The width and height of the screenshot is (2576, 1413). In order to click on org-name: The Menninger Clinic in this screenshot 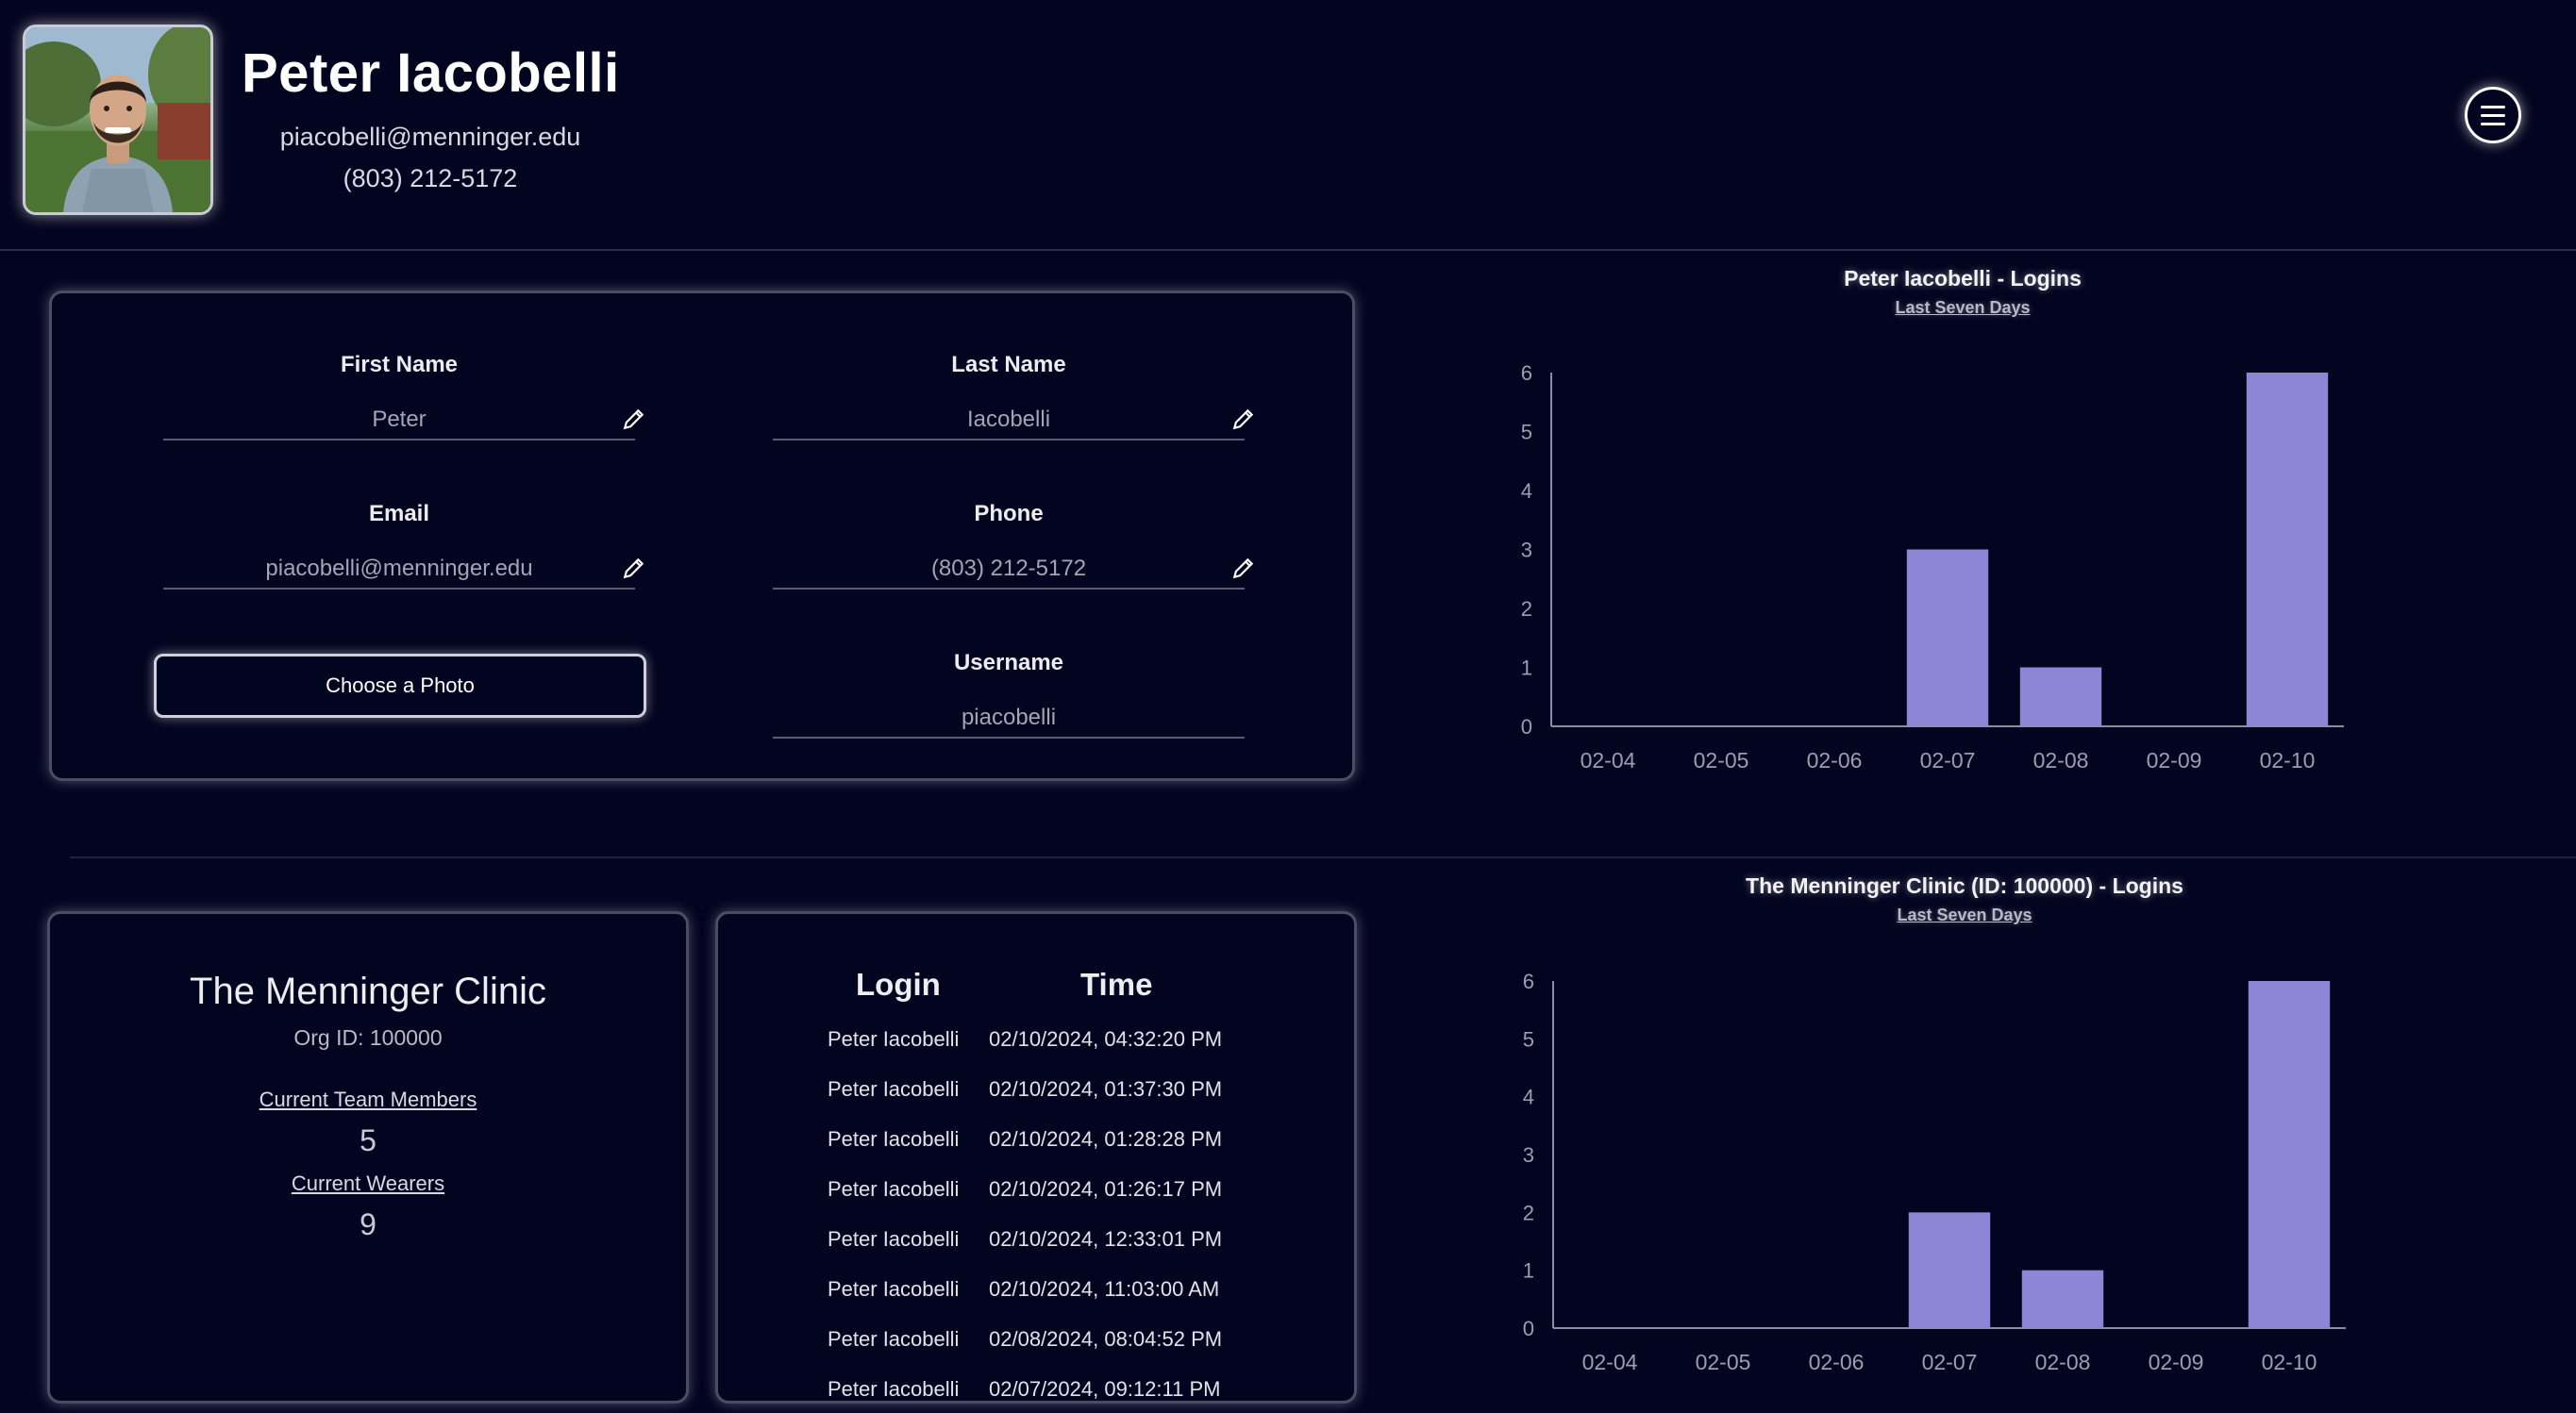, I will do `click(368, 992)`.